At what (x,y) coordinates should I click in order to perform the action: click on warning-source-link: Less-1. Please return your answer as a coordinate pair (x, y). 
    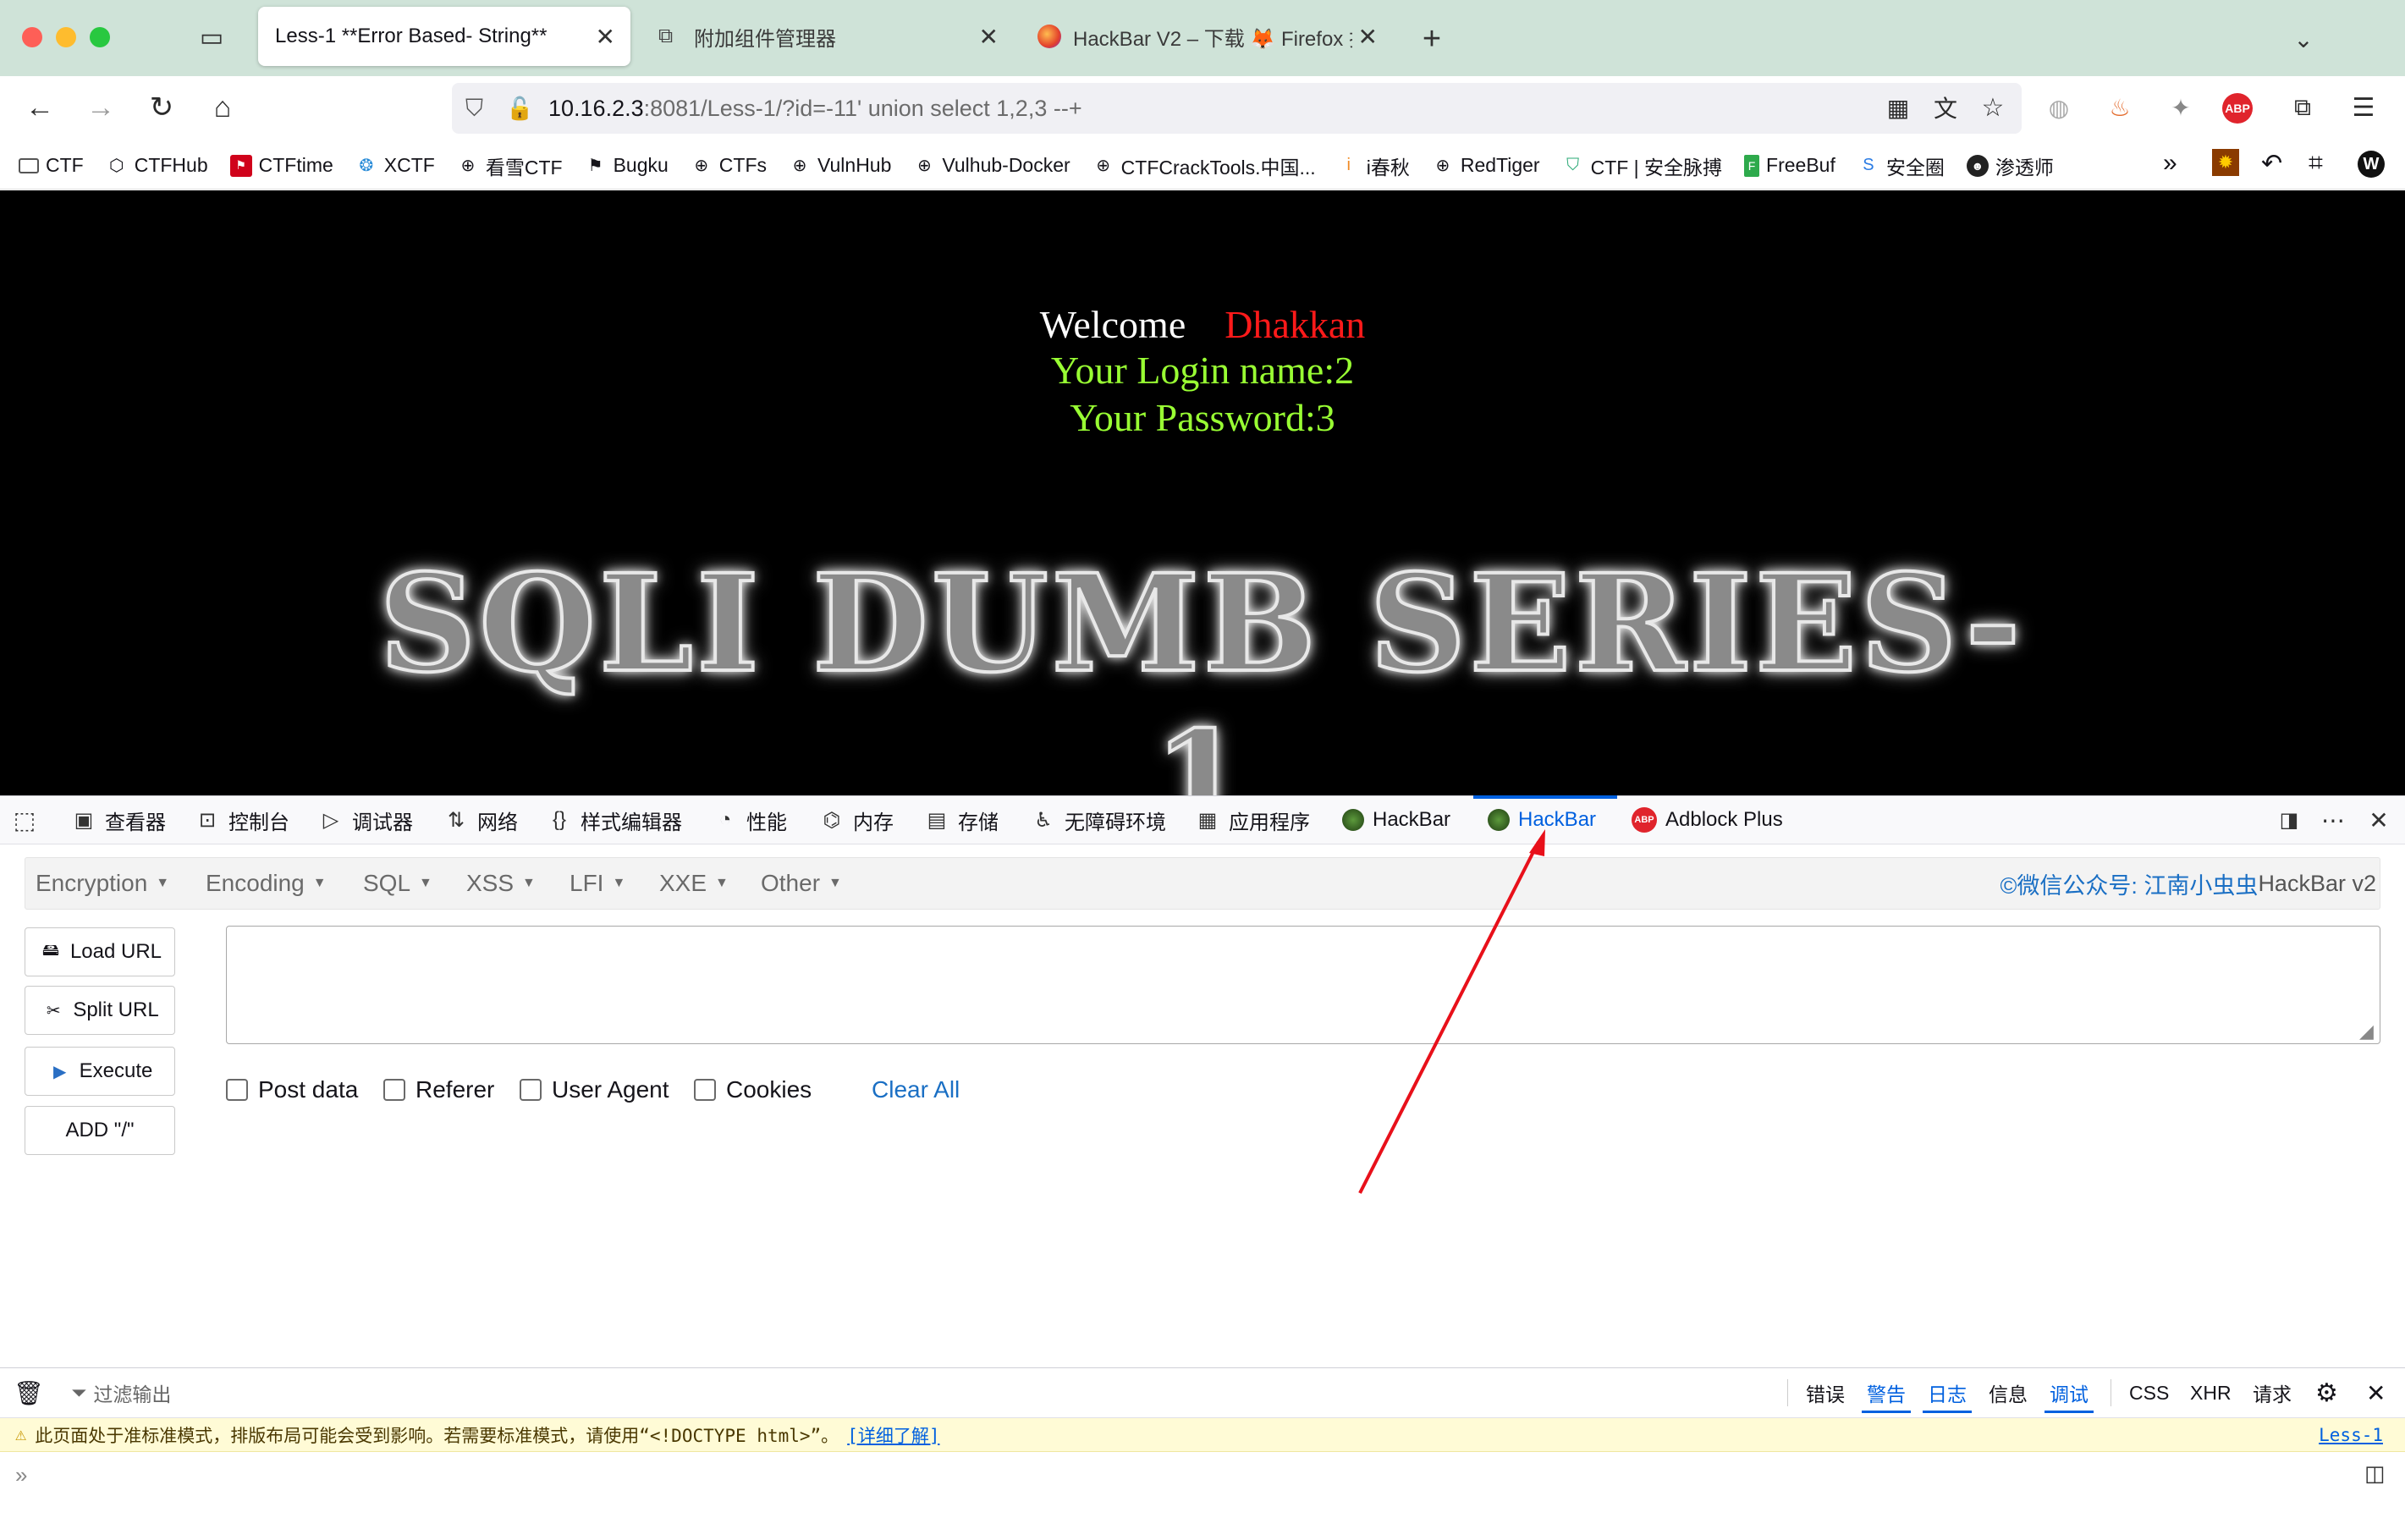
    Looking at the image, I should click on (2351, 1435).